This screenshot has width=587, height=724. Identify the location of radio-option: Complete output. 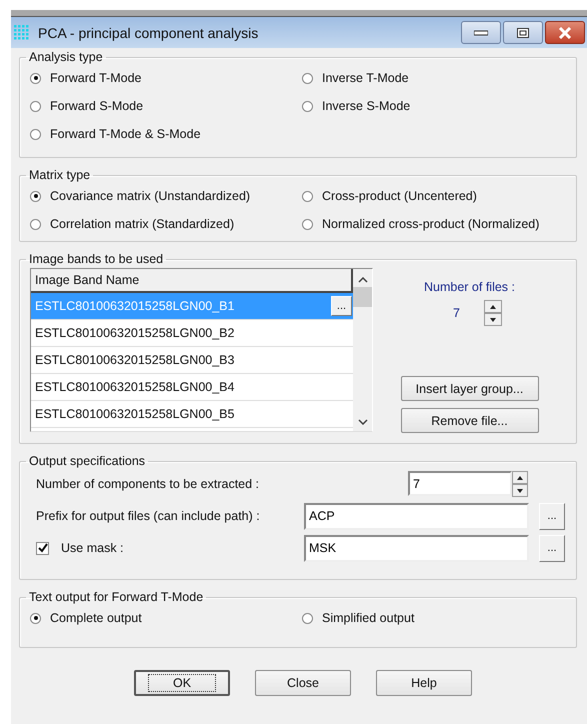
(166, 618).